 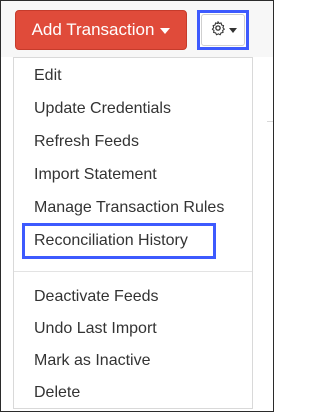 I want to click on add-transaction-label: Add Transaction, so click(x=93, y=29).